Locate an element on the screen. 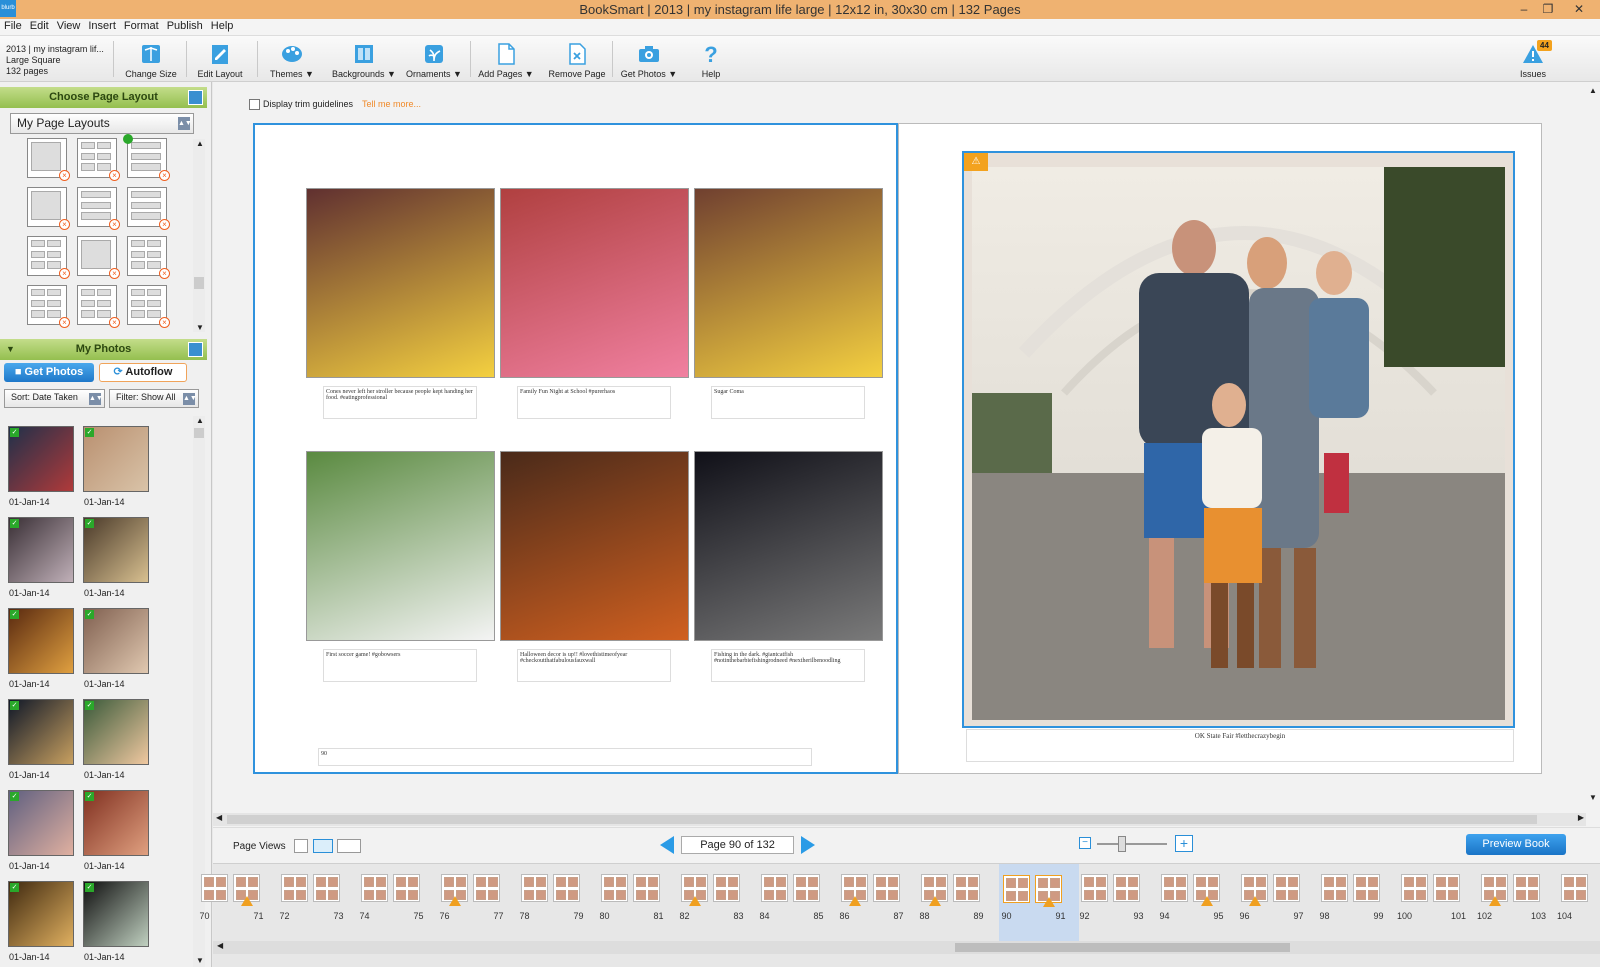  page-number-box: 90 is located at coordinates (565, 757).